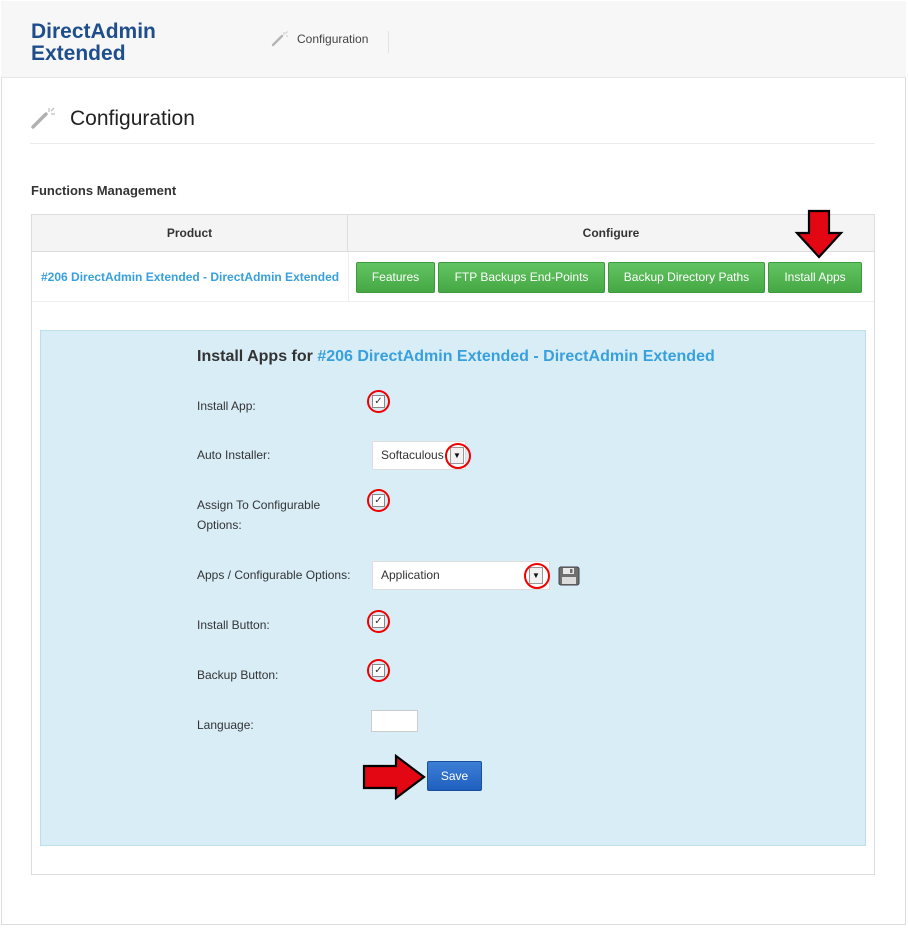 The width and height of the screenshot is (908, 928). I want to click on column-divider, so click(348, 277).